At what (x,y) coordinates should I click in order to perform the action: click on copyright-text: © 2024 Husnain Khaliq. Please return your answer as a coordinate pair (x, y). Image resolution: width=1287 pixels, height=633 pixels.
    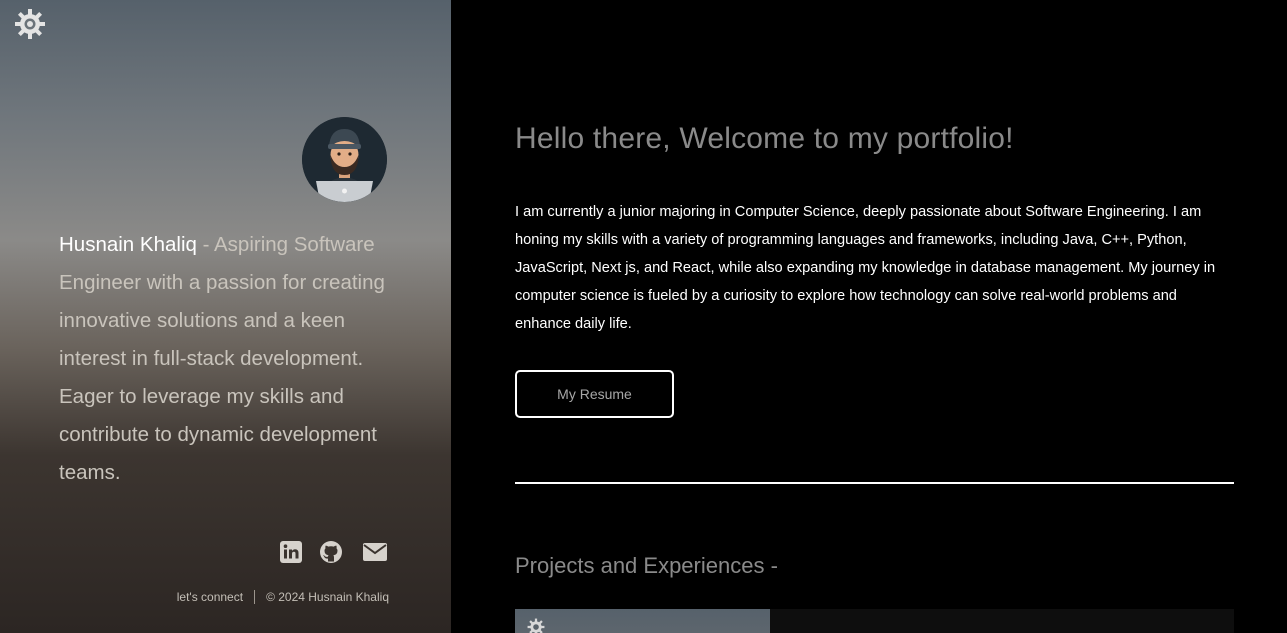
    Looking at the image, I should click on (327, 597).